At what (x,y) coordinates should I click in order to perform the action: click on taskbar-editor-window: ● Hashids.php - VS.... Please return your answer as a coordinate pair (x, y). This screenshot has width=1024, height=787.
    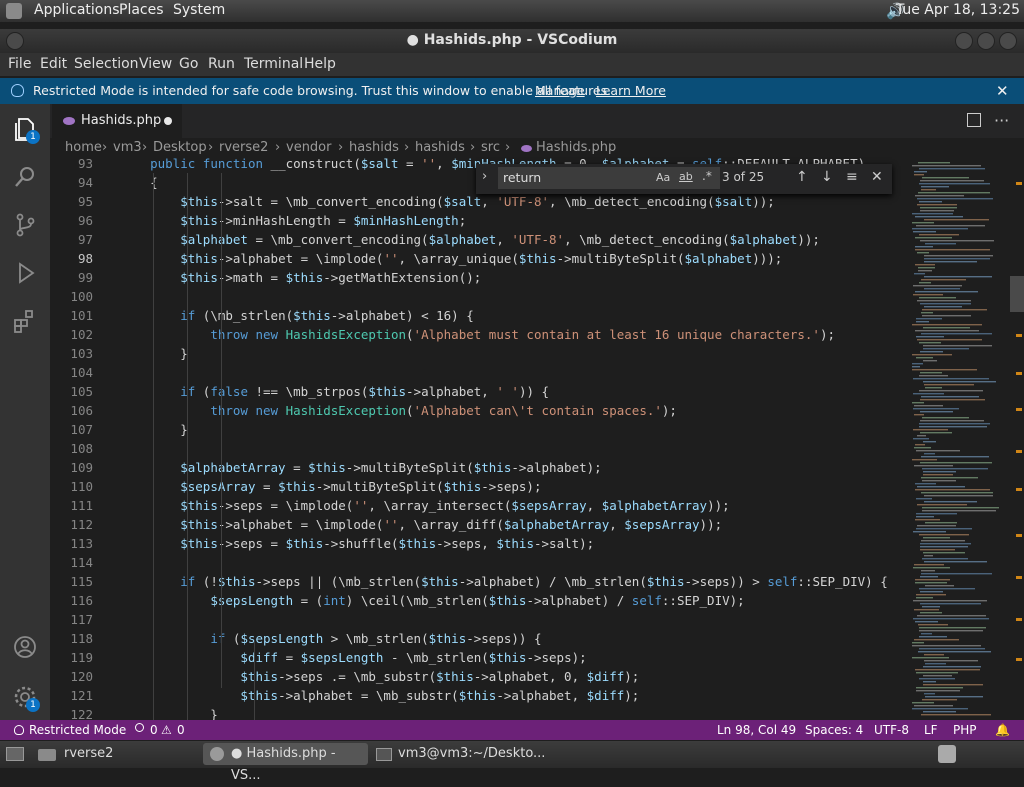
    Looking at the image, I should click on (285, 763).